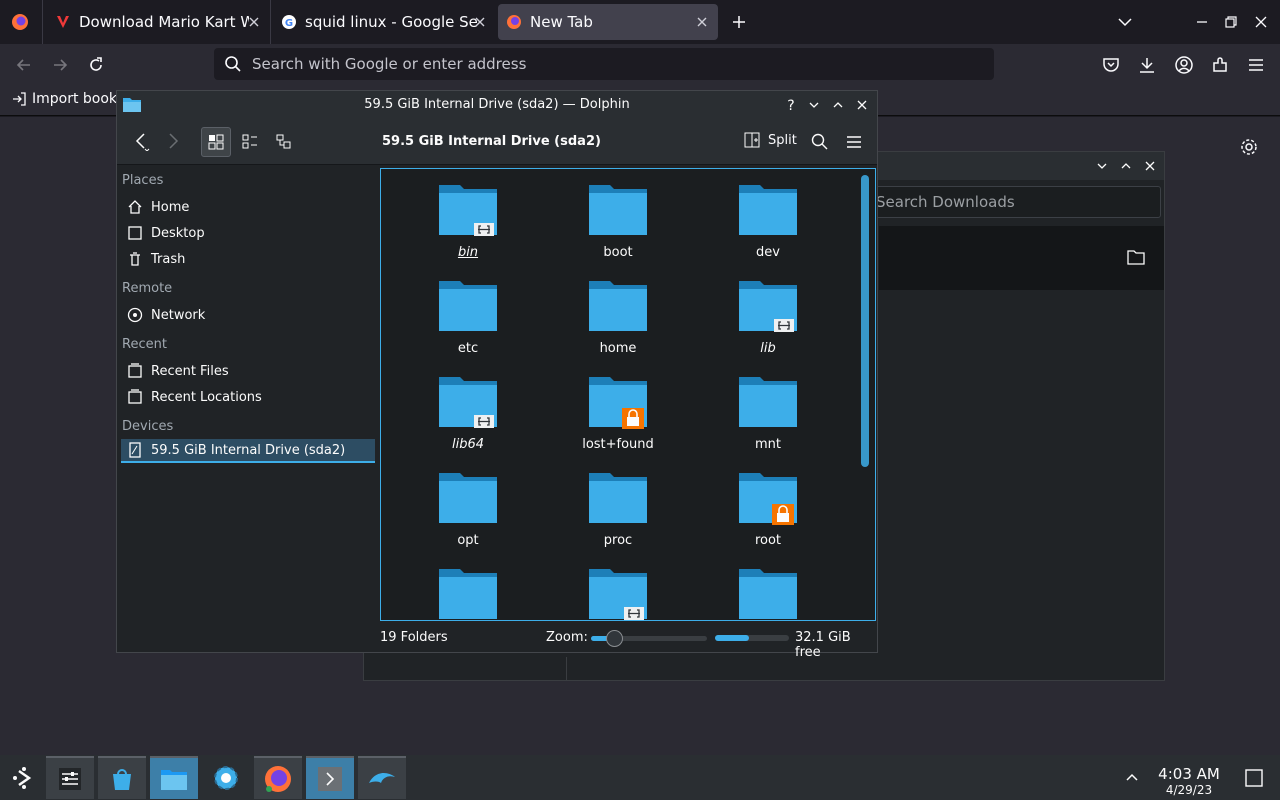 The height and width of the screenshot is (800, 1280). What do you see at coordinates (174, 777) in the screenshot?
I see `taskbar-dolphin-files` at bounding box center [174, 777].